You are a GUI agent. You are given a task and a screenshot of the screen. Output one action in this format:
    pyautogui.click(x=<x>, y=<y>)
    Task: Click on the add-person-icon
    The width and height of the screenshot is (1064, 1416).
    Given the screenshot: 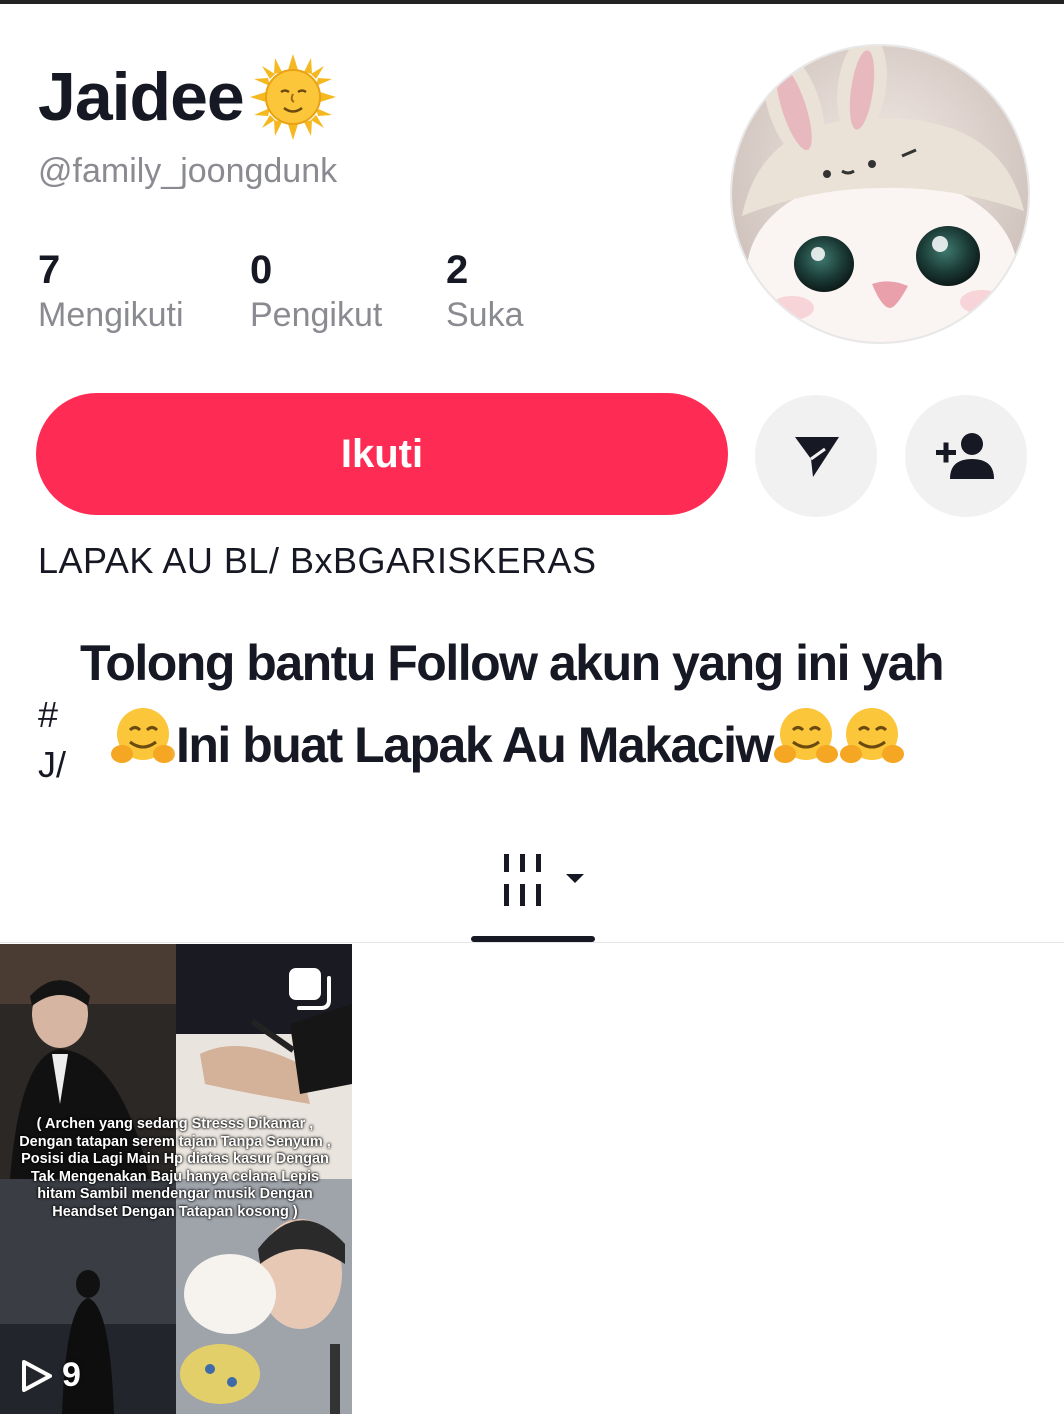 What is the action you would take?
    pyautogui.click(x=965, y=456)
    